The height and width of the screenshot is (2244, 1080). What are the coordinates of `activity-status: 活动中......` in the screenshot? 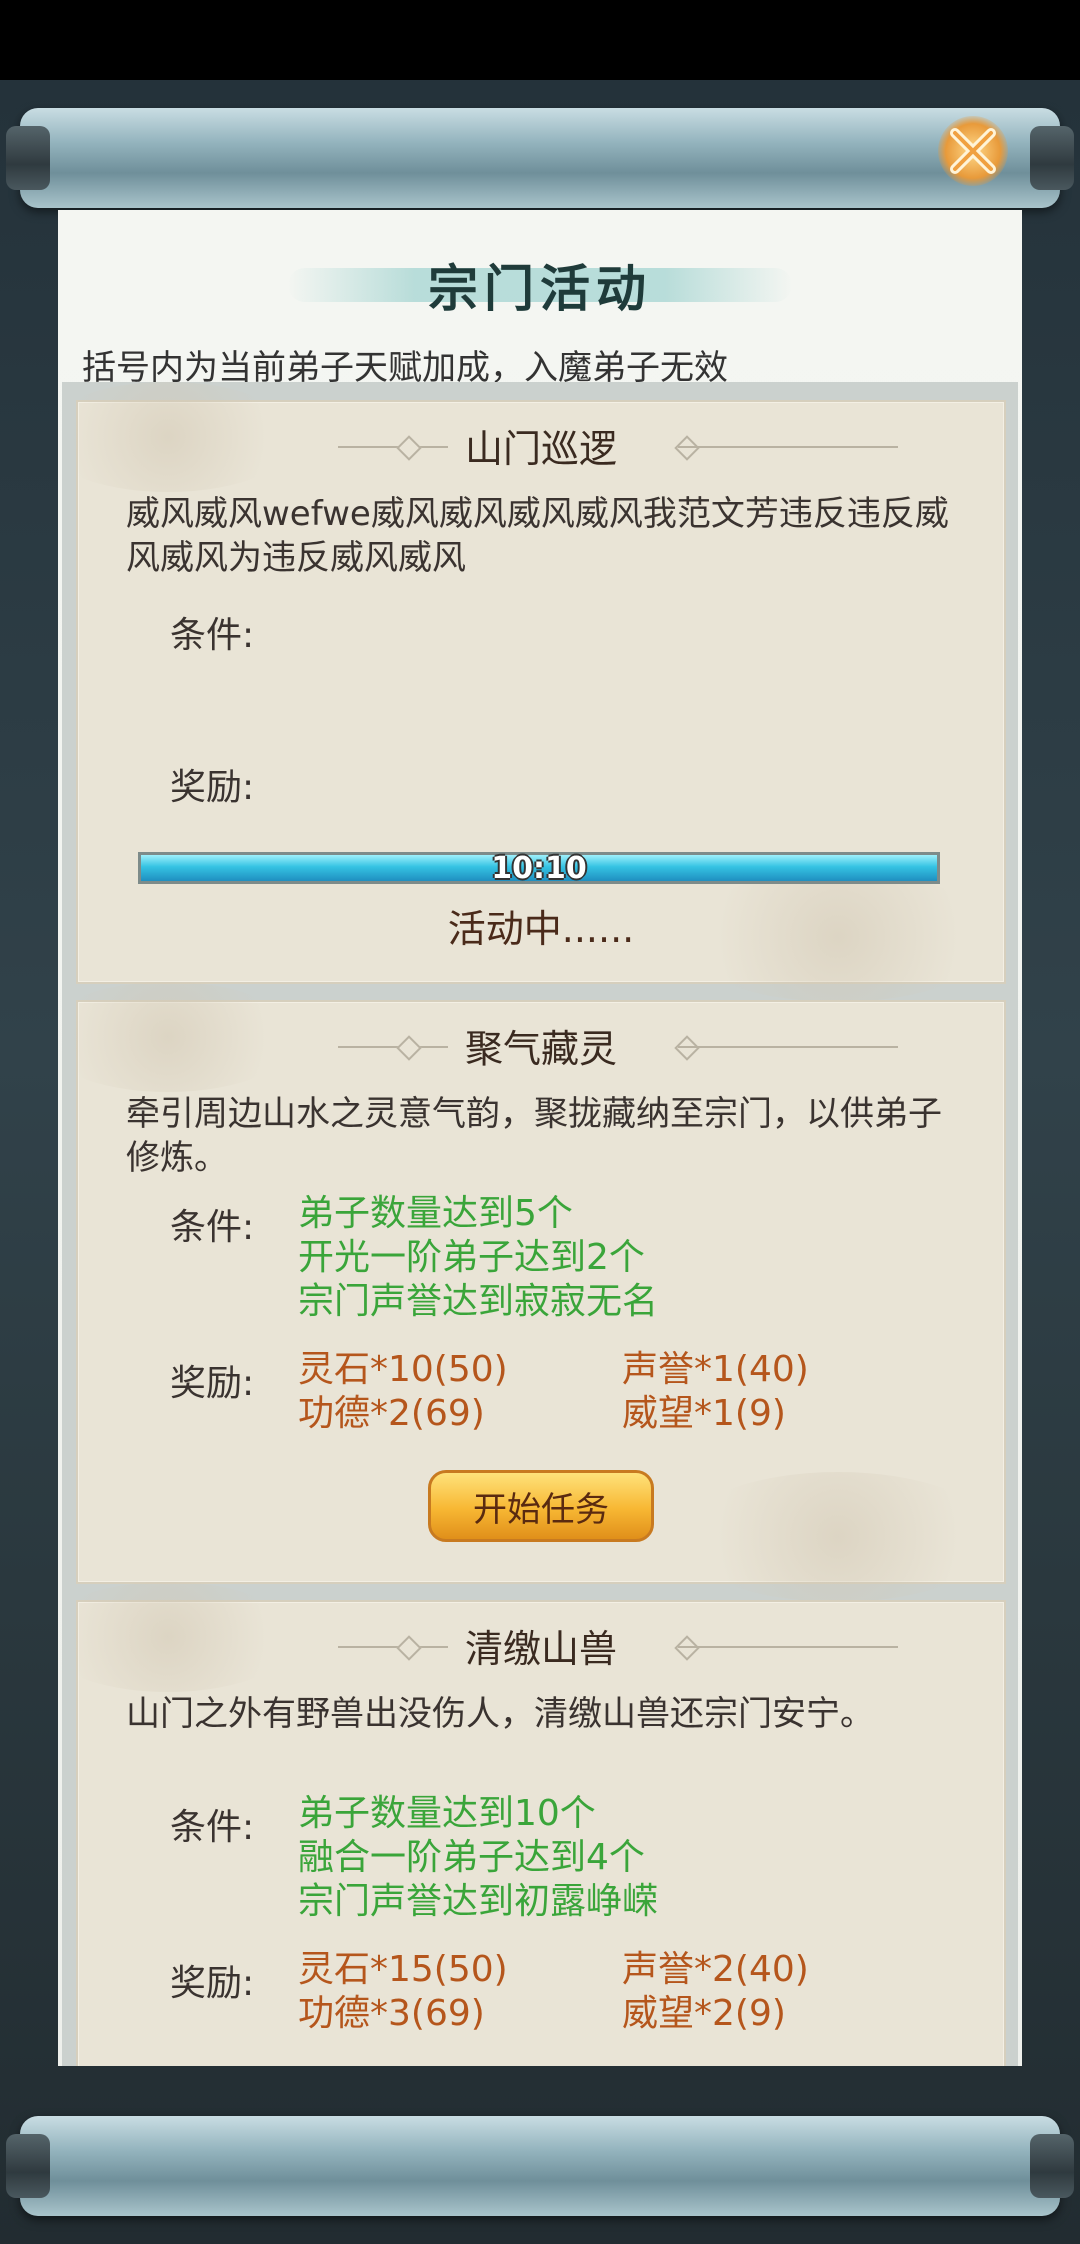 It's located at (541, 929).